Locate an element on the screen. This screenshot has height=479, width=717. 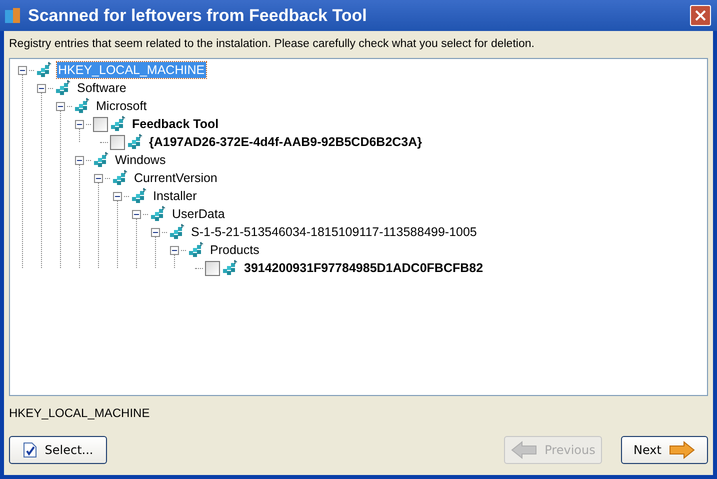
tree-item: Software is located at coordinates (102, 88).